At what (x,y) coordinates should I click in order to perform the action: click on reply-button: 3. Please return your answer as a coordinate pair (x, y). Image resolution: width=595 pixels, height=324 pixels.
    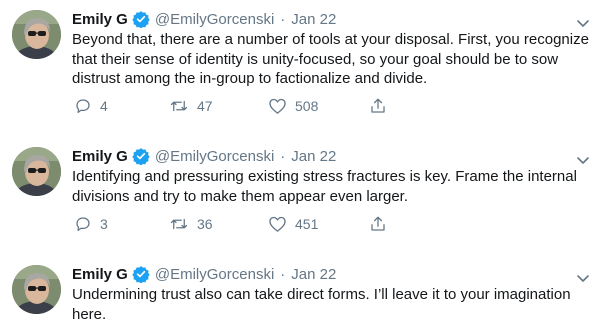
    Looking at the image, I should click on (91, 224).